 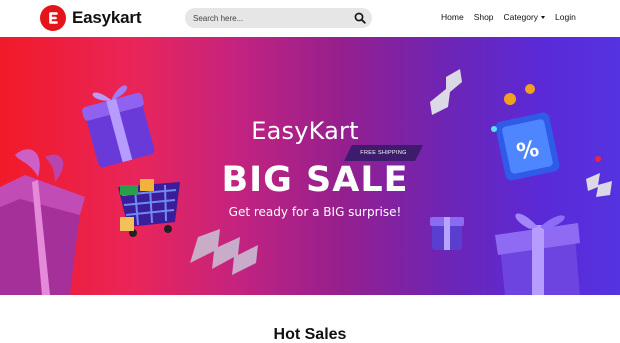 What do you see at coordinates (53, 18) in the screenshot?
I see `easykart-logo-icon` at bounding box center [53, 18].